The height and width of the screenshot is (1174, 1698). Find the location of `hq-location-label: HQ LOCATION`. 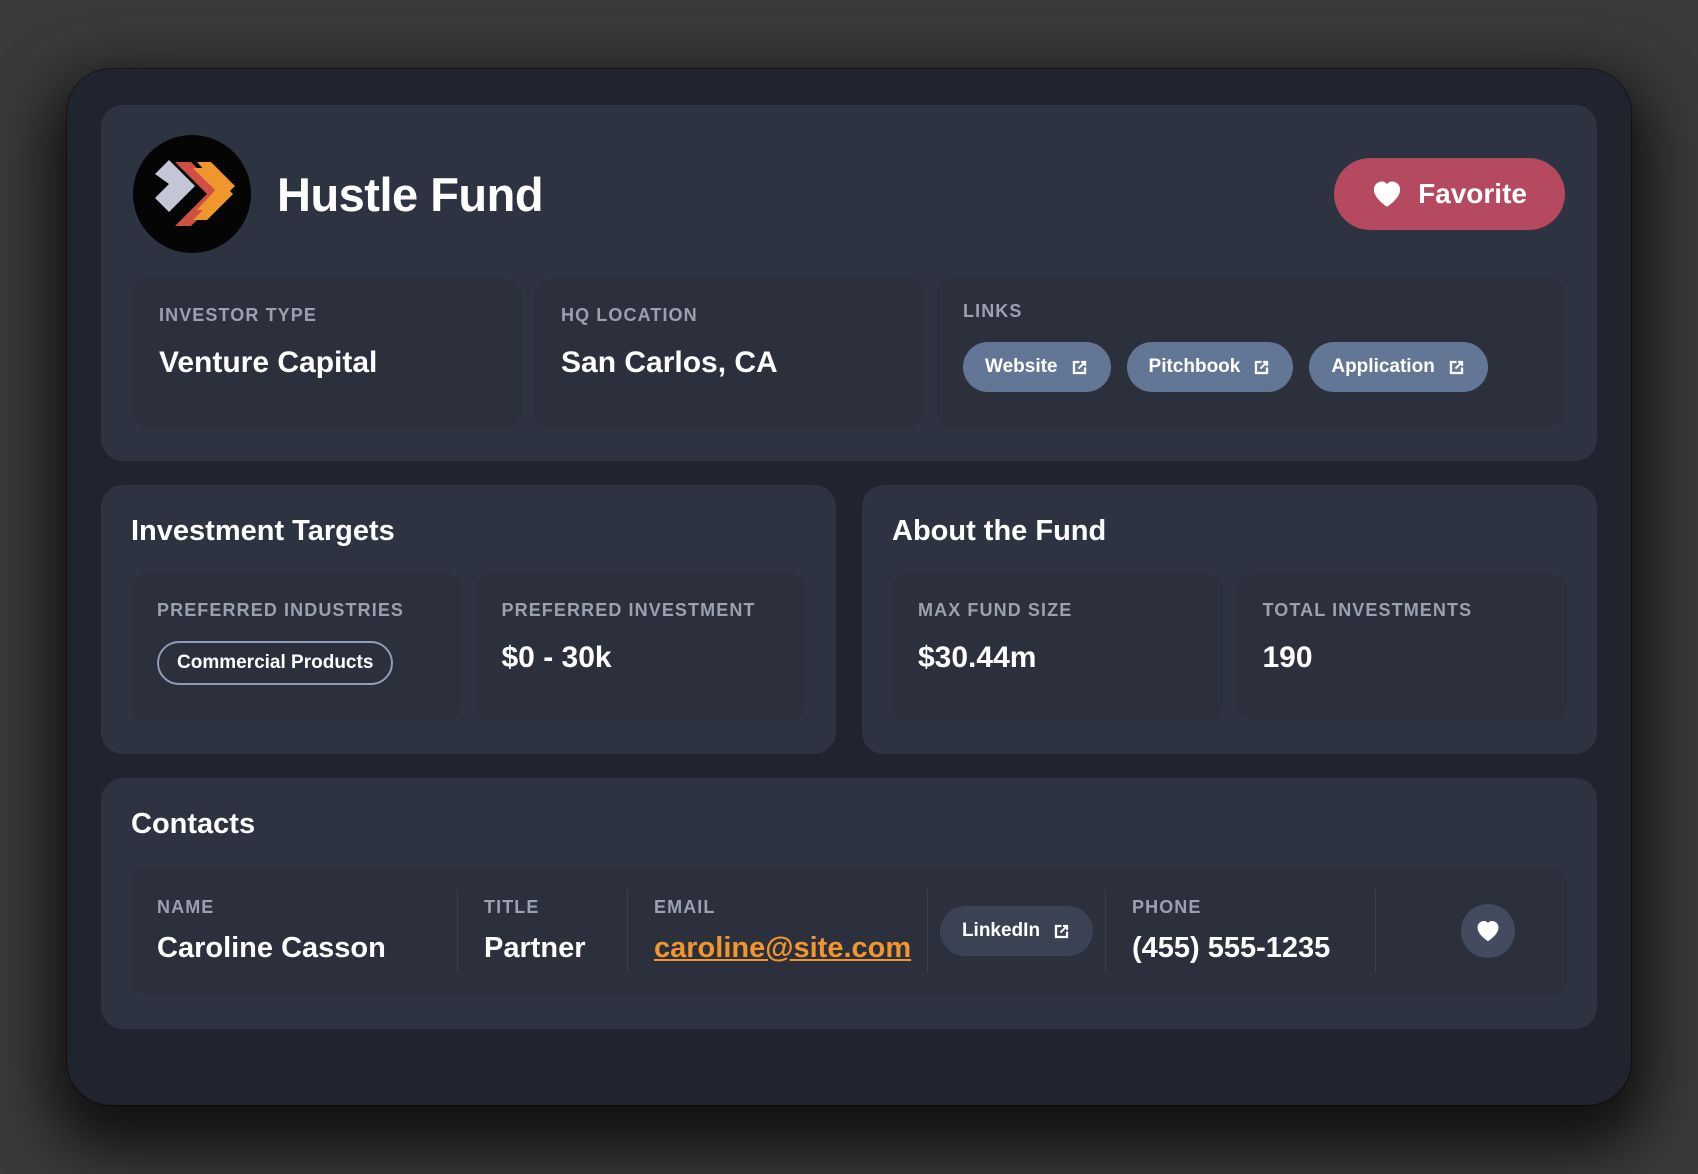

hq-location-label: HQ LOCATION is located at coordinates (629, 315).